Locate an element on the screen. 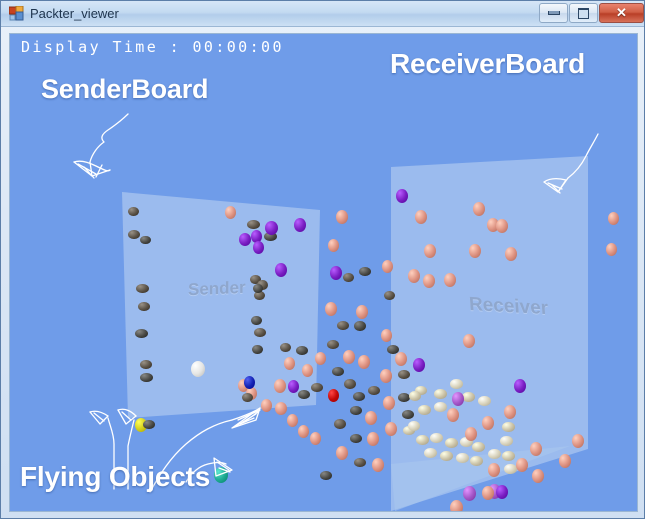 The width and height of the screenshot is (645, 519). display-time-text: Display Time : 00:00:00 is located at coordinates (152, 47).